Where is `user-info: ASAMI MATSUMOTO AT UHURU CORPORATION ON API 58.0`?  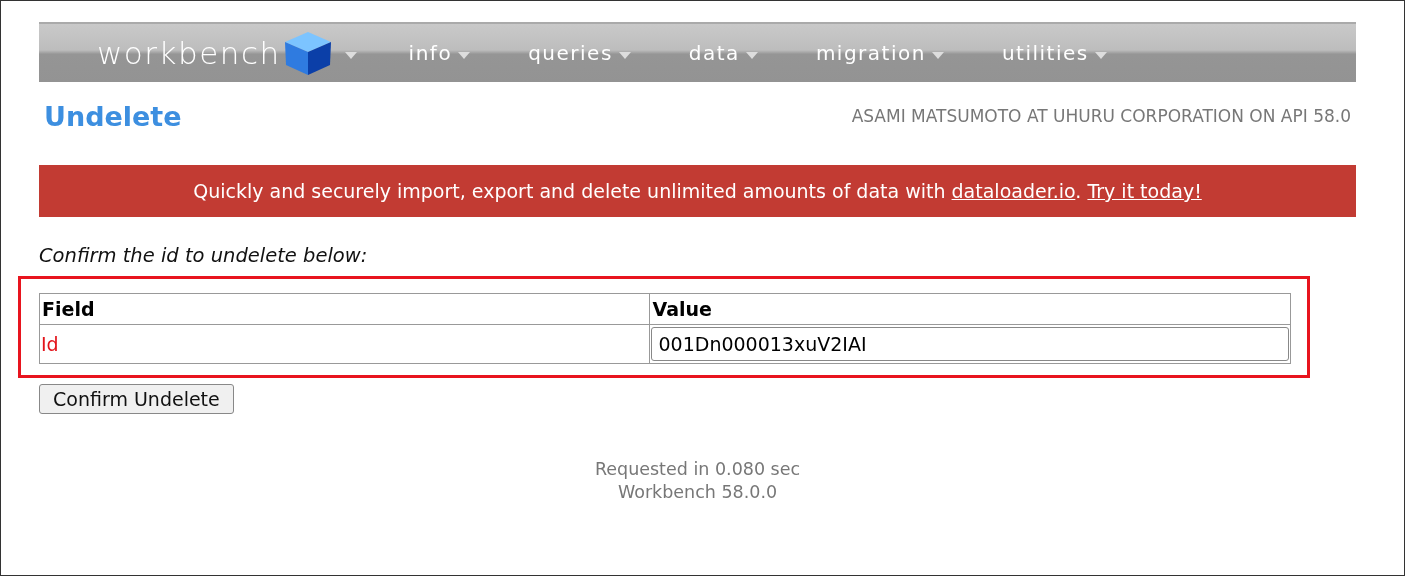 user-info: ASAMI MATSUMOTO AT UHURU CORPORATION ON API 58.0 is located at coordinates (1101, 116).